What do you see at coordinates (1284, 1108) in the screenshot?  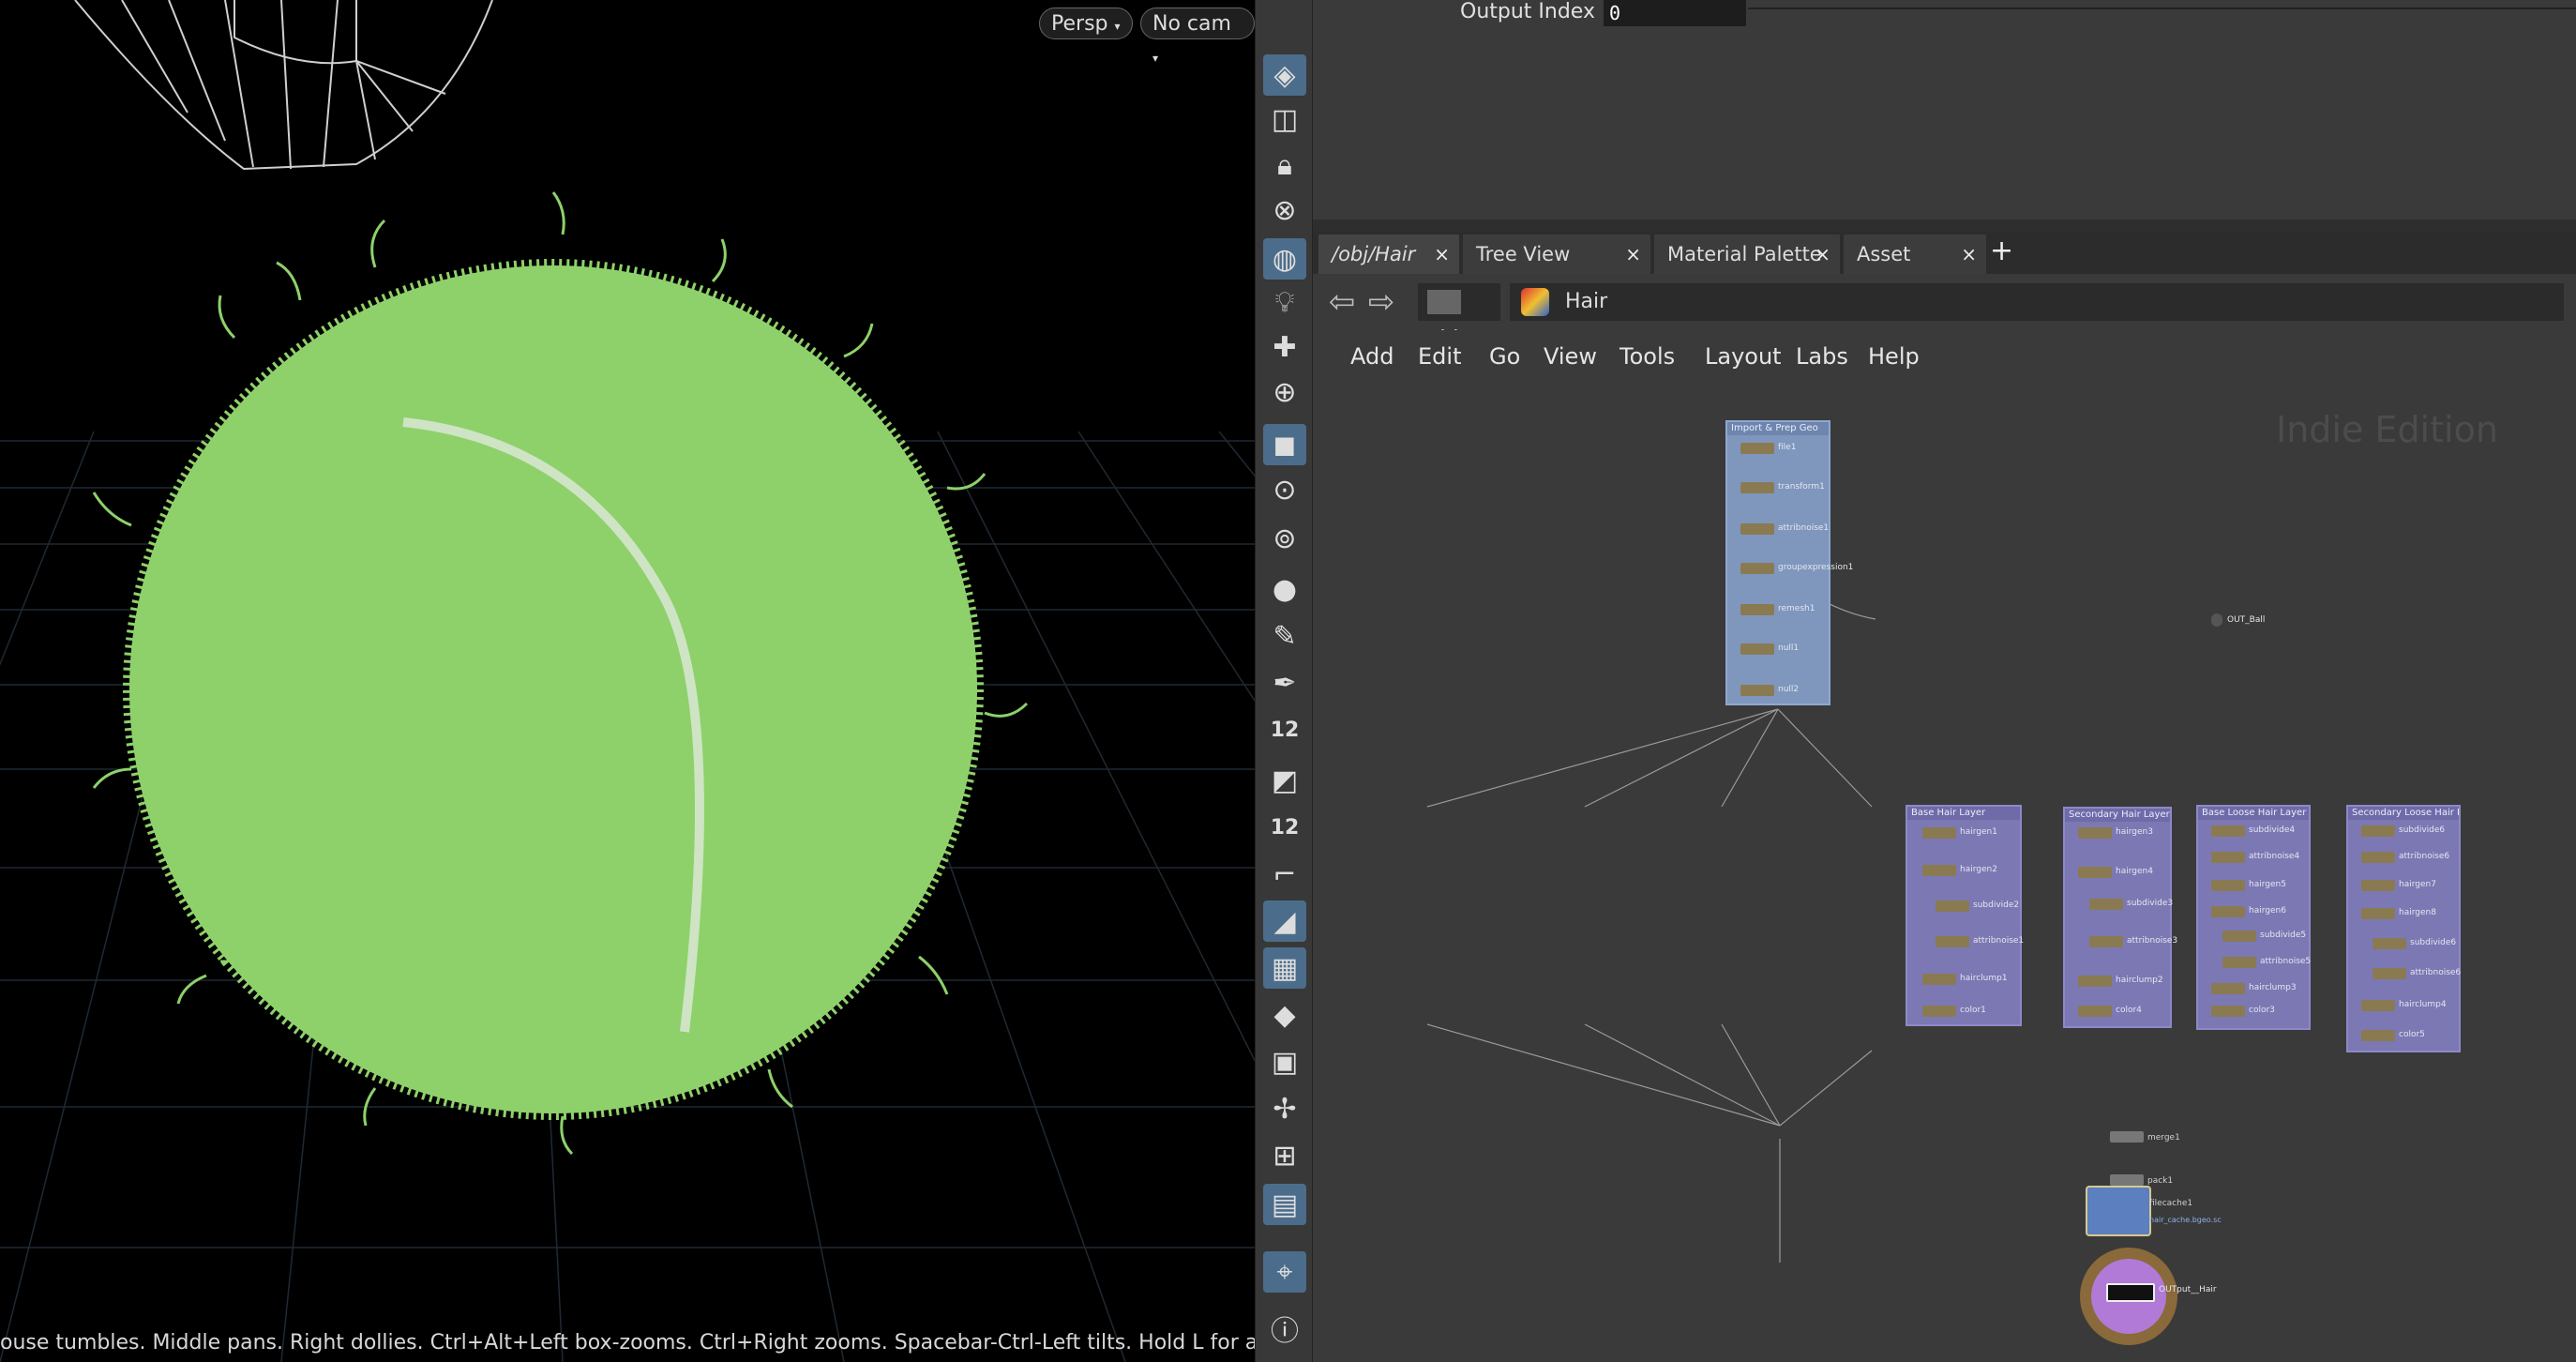 I see `handle-icon: ✢` at bounding box center [1284, 1108].